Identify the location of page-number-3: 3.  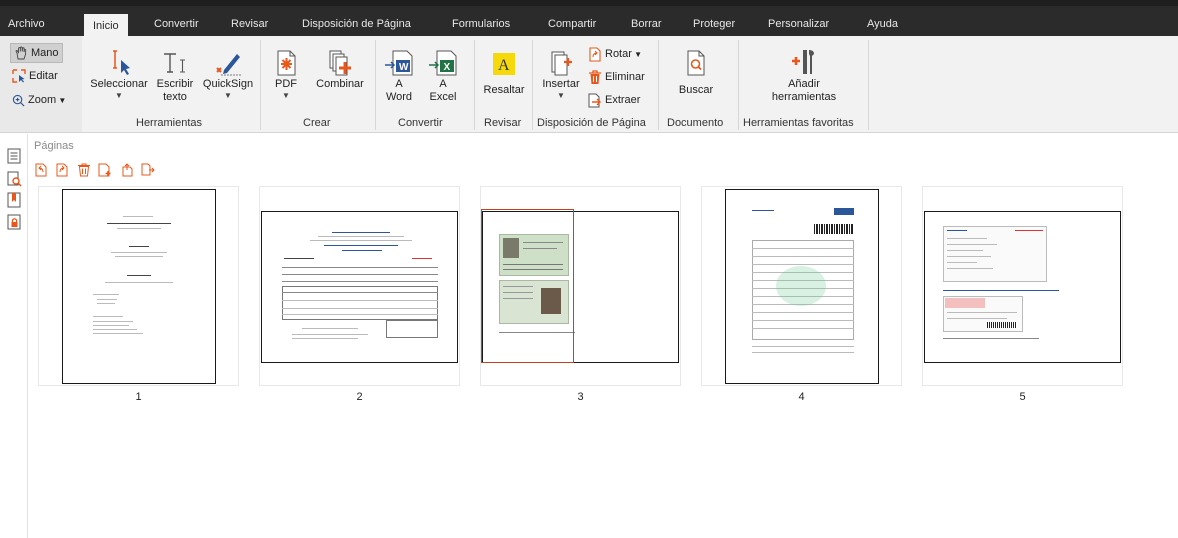
(580, 397).